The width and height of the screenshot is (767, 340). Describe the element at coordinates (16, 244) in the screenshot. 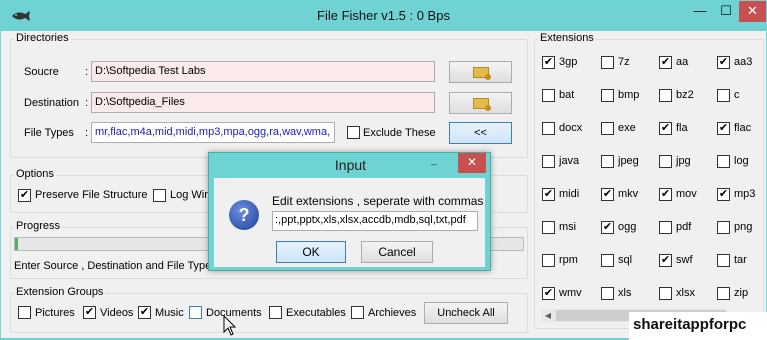

I see `progress-fill` at that location.